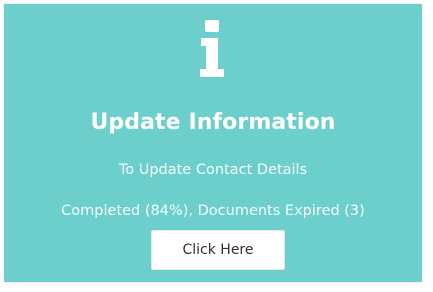 This screenshot has height=292, width=433. What do you see at coordinates (218, 250) in the screenshot?
I see `click-here-button: Click Here` at bounding box center [218, 250].